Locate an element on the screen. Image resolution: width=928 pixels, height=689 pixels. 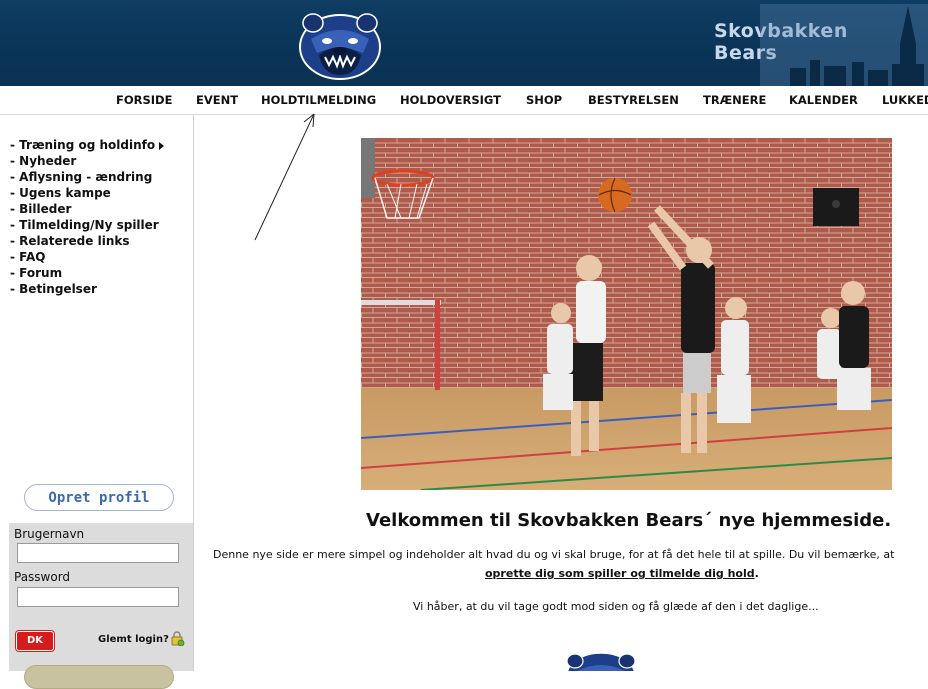
sidebar-item-traening: - Træning og holdinfo is located at coordinates (87, 145).